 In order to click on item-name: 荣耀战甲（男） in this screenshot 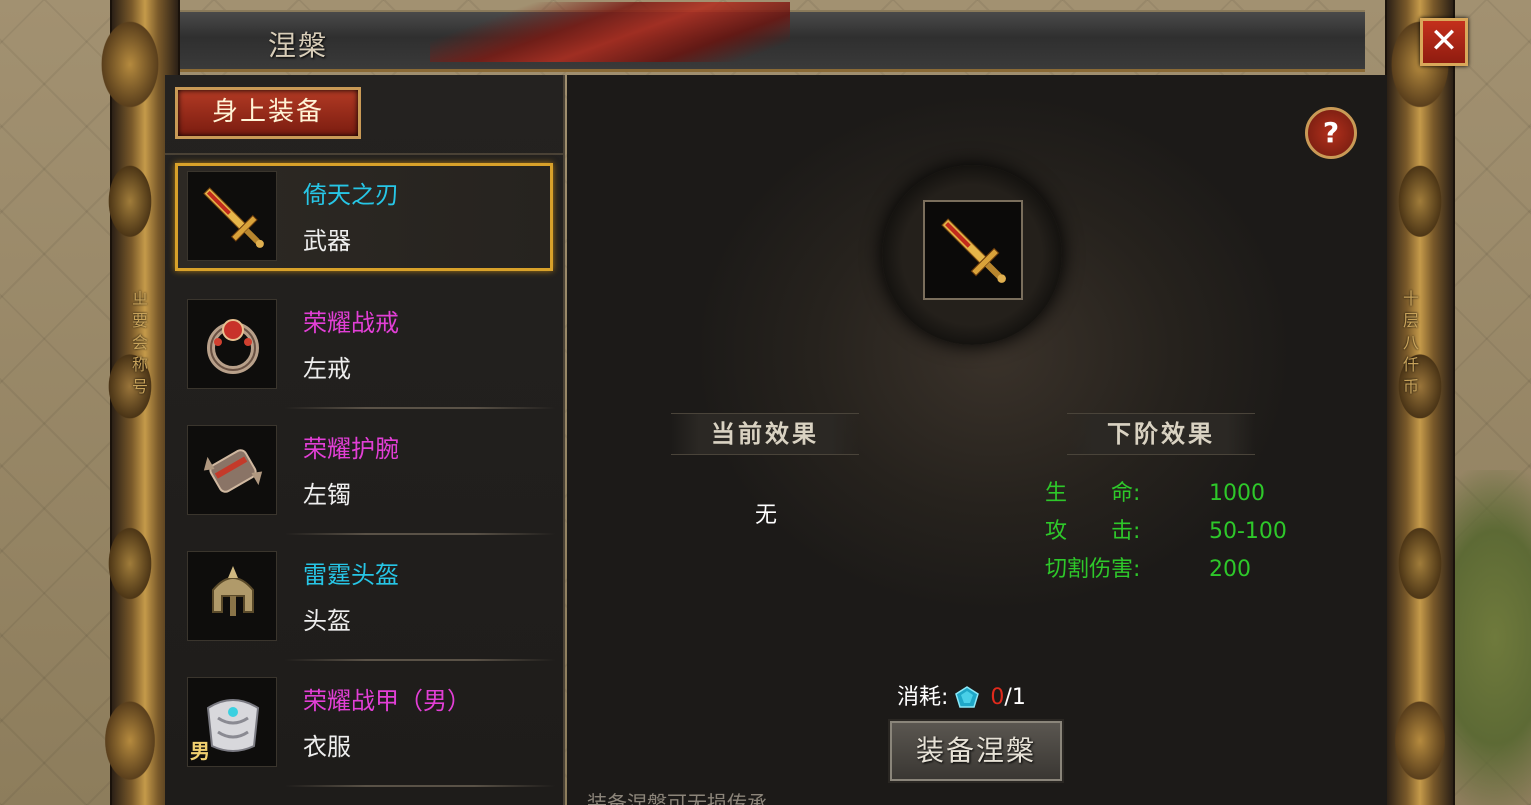, I will do `click(387, 701)`.